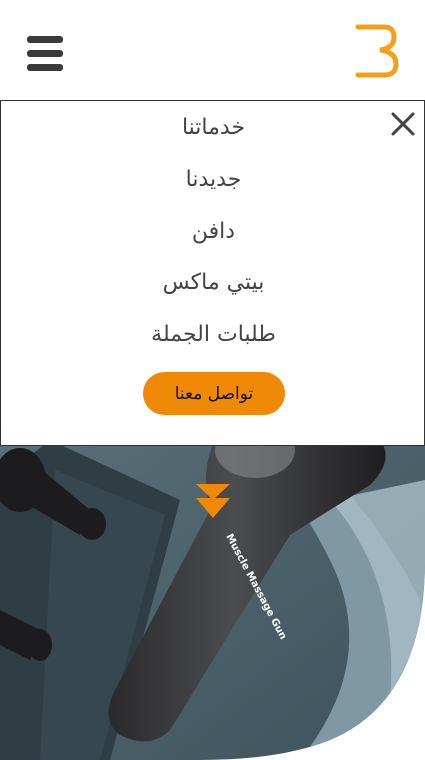  I want to click on contact-us-button: تواصل معنا, so click(214, 393).